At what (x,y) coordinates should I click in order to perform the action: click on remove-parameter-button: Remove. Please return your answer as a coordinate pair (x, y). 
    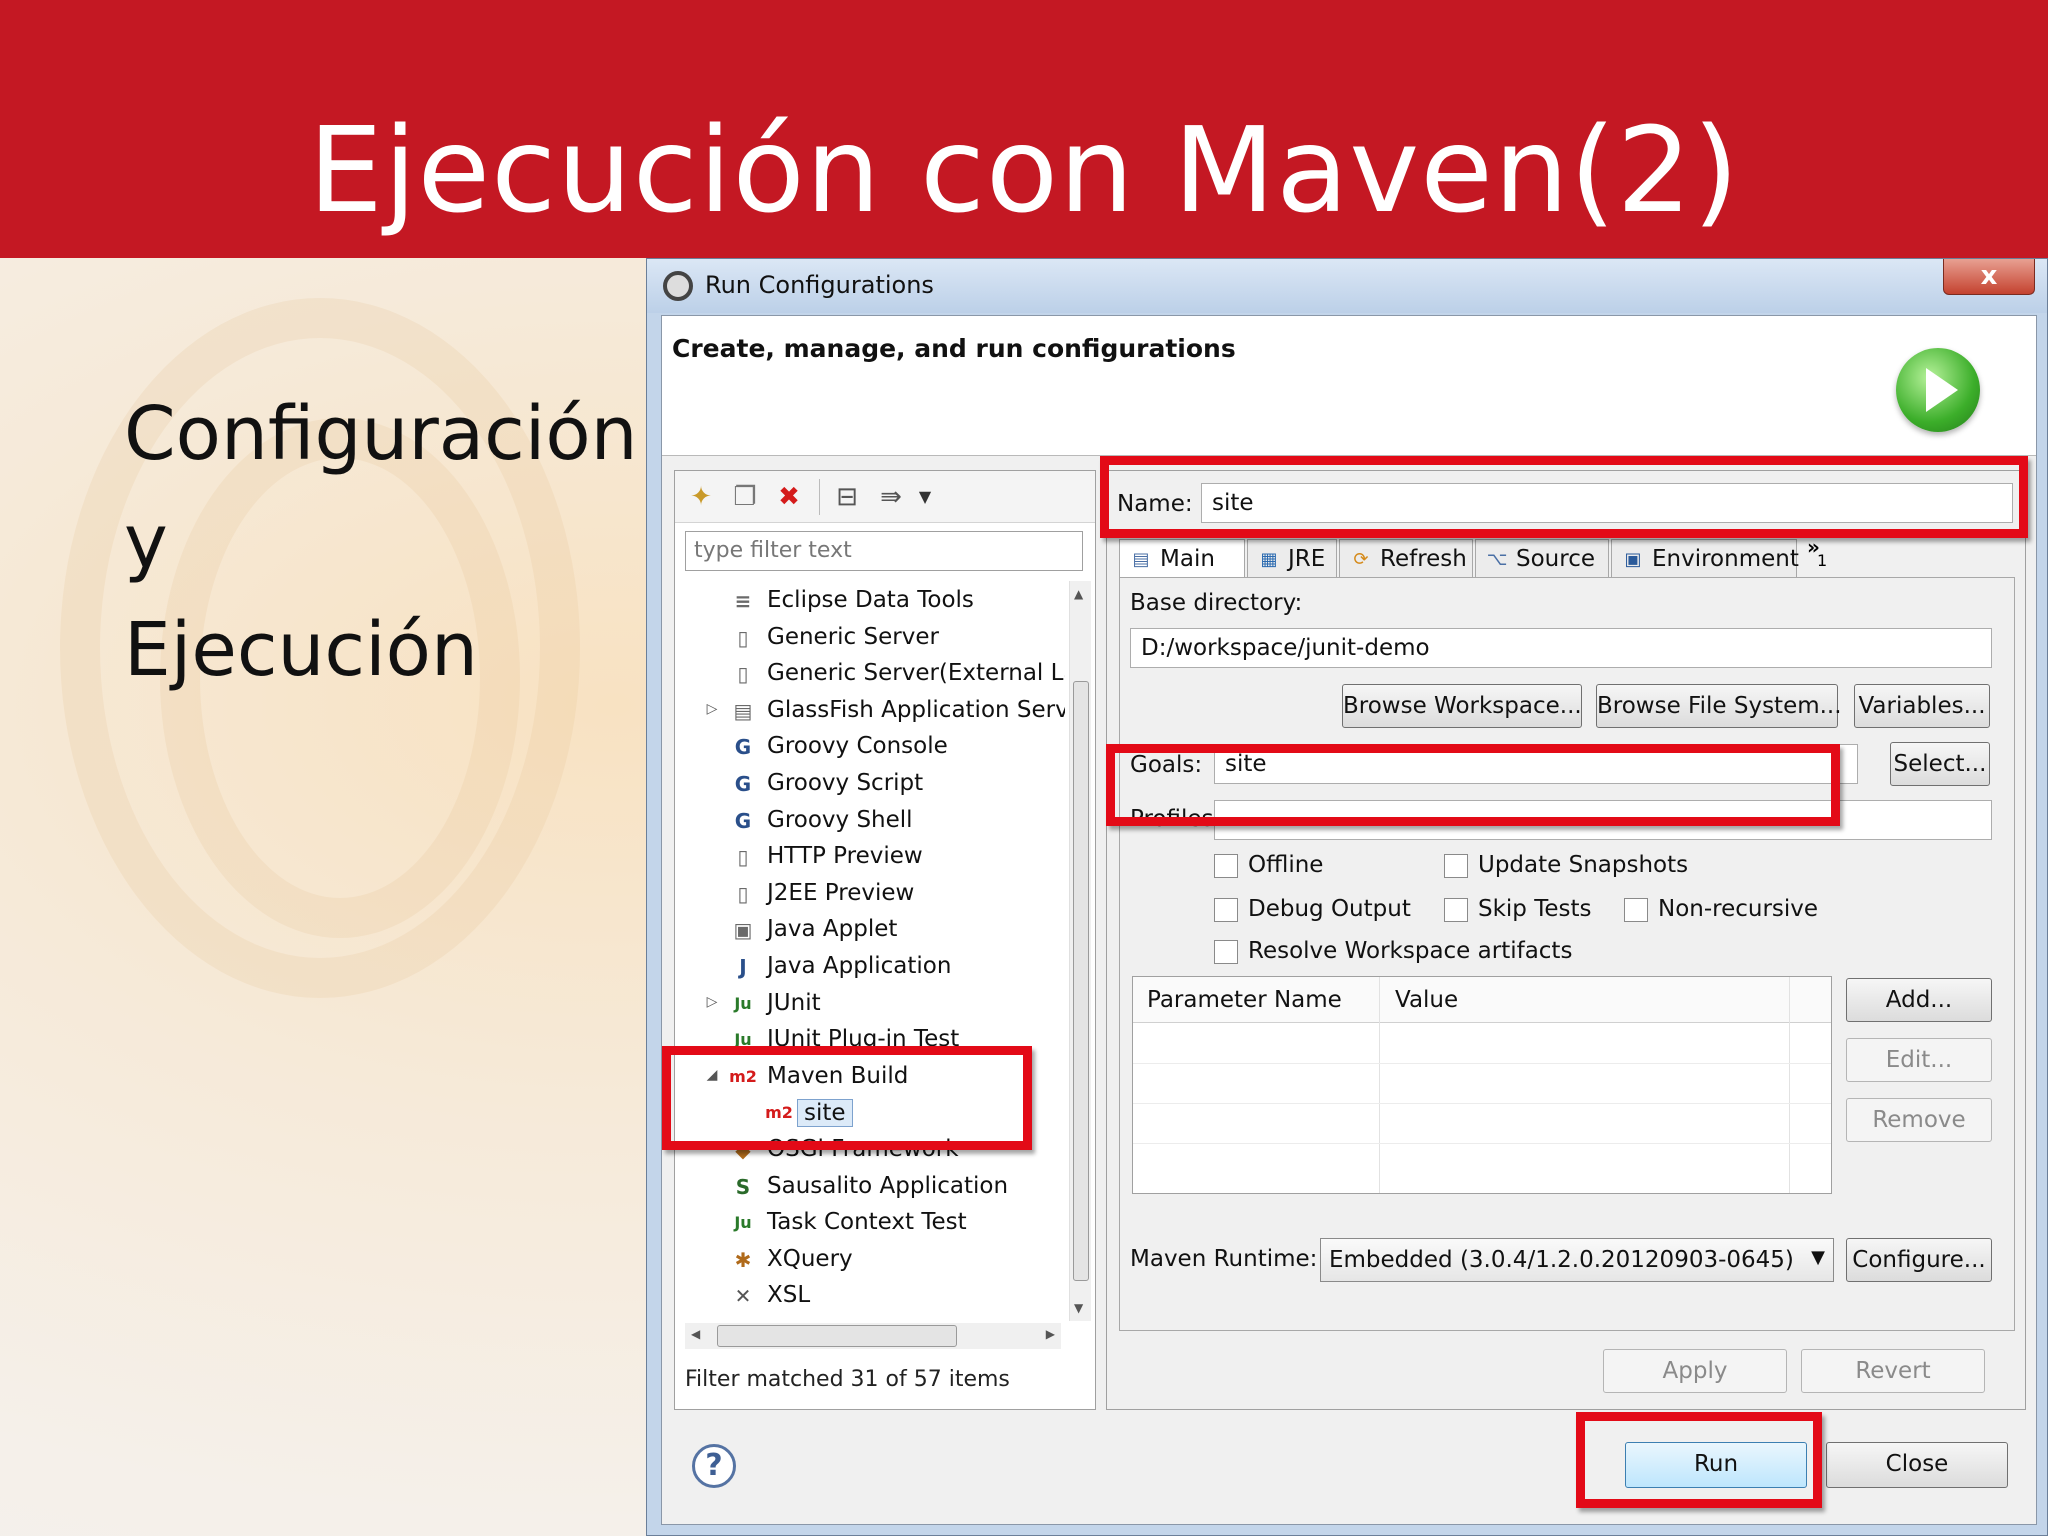
    Looking at the image, I should click on (1919, 1120).